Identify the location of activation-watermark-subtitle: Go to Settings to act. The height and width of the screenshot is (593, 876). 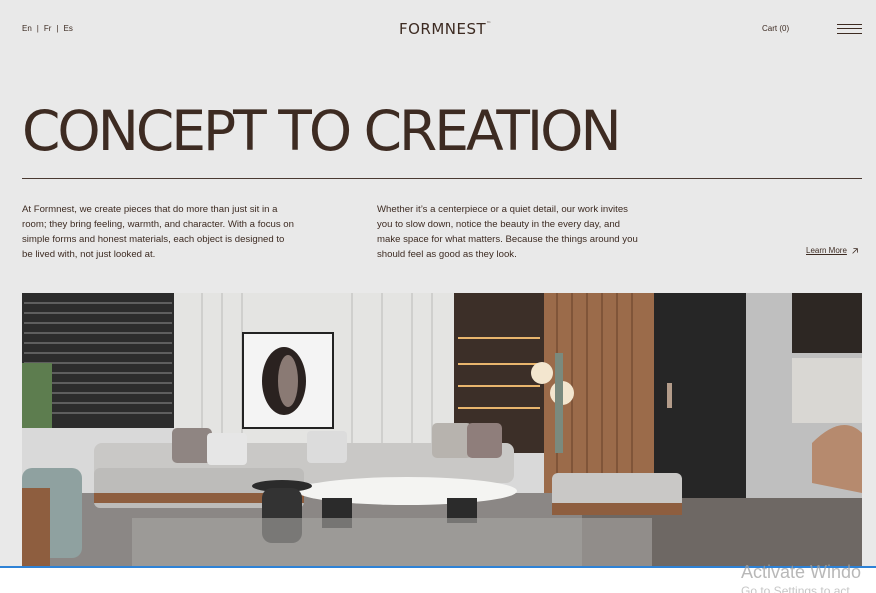
(795, 588).